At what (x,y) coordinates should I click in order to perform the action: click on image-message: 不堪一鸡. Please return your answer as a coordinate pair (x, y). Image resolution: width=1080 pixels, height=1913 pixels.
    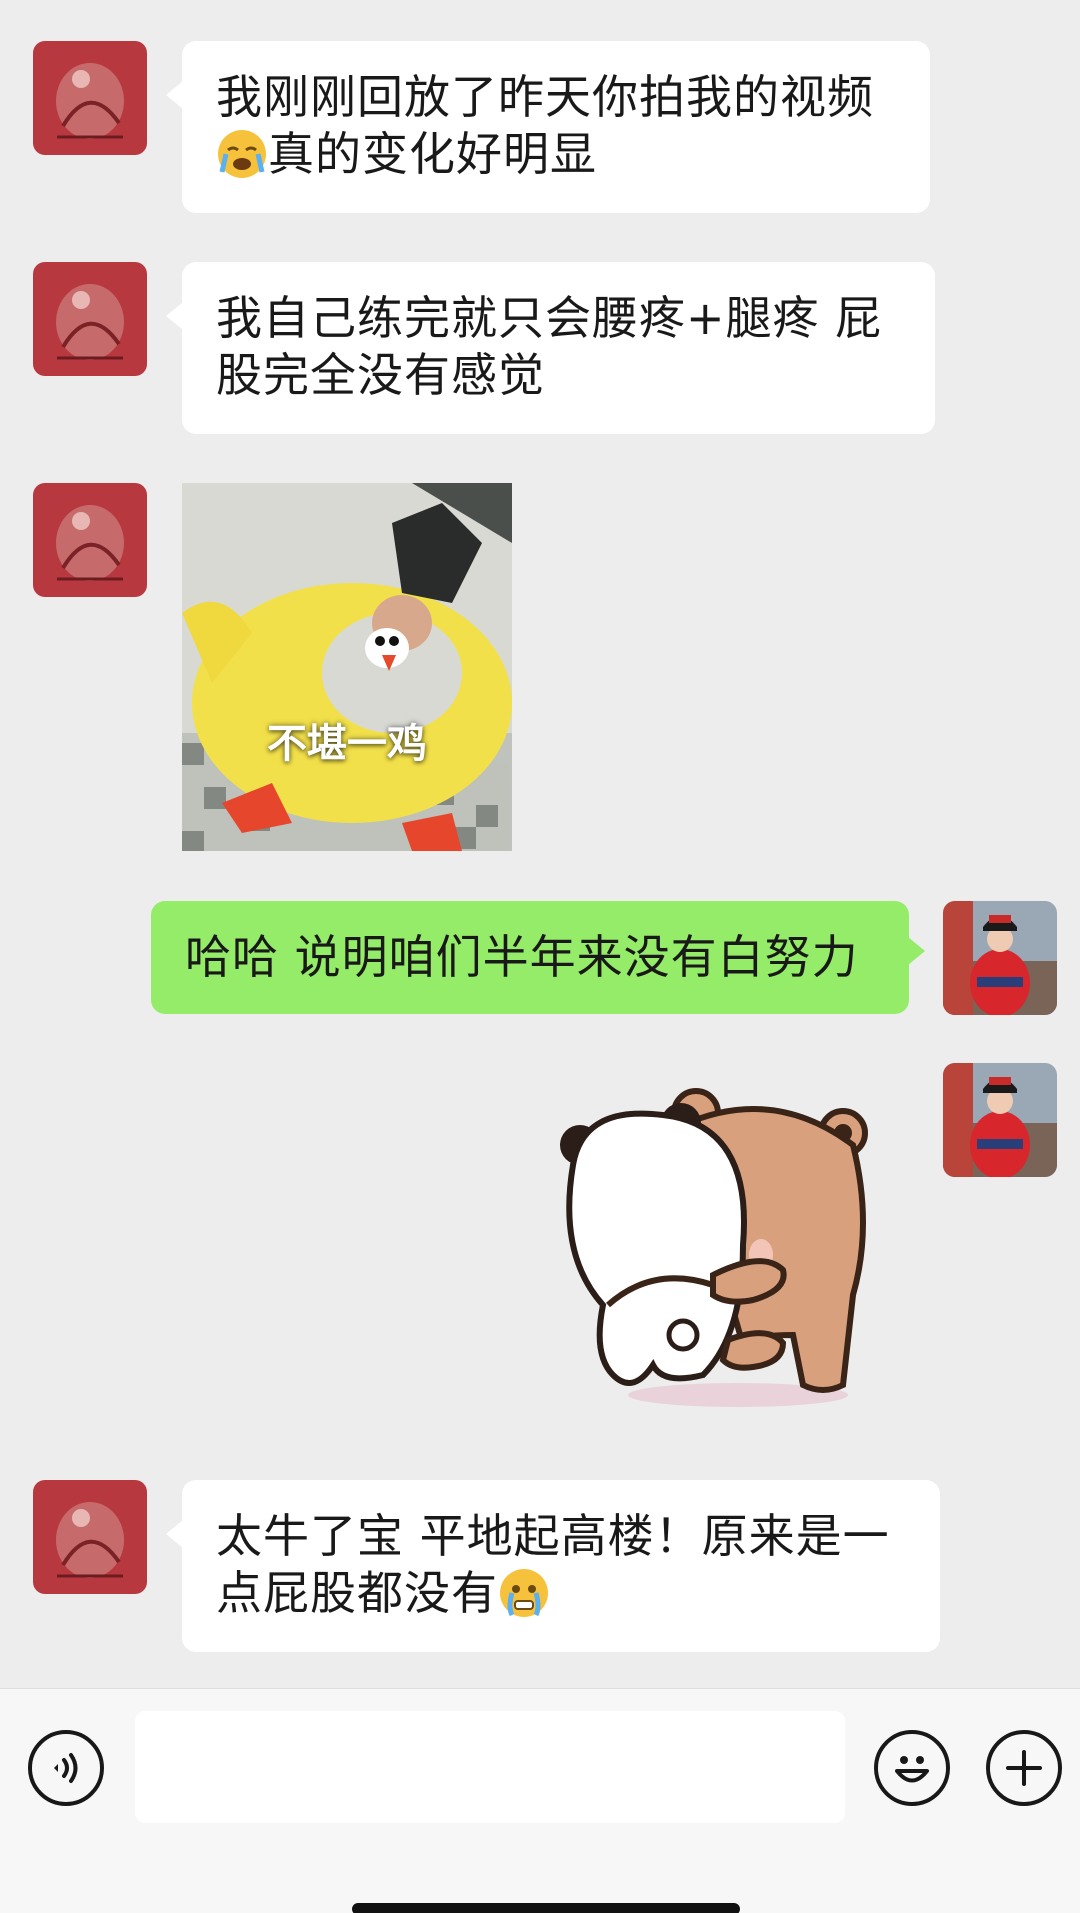
    Looking at the image, I should click on (347, 667).